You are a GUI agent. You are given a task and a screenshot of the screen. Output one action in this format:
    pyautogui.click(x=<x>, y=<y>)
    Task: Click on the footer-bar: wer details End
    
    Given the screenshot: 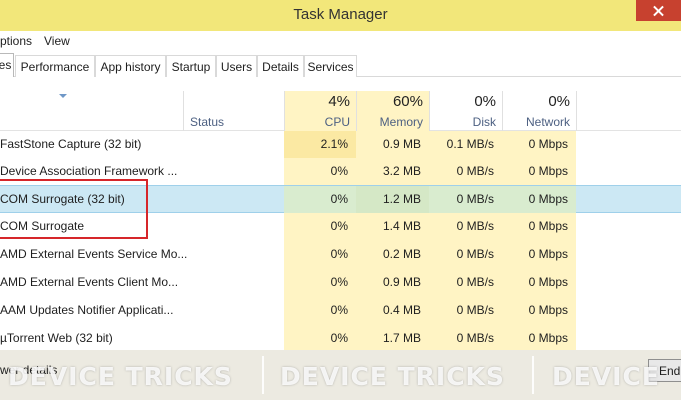 What is the action you would take?
    pyautogui.click(x=340, y=375)
    